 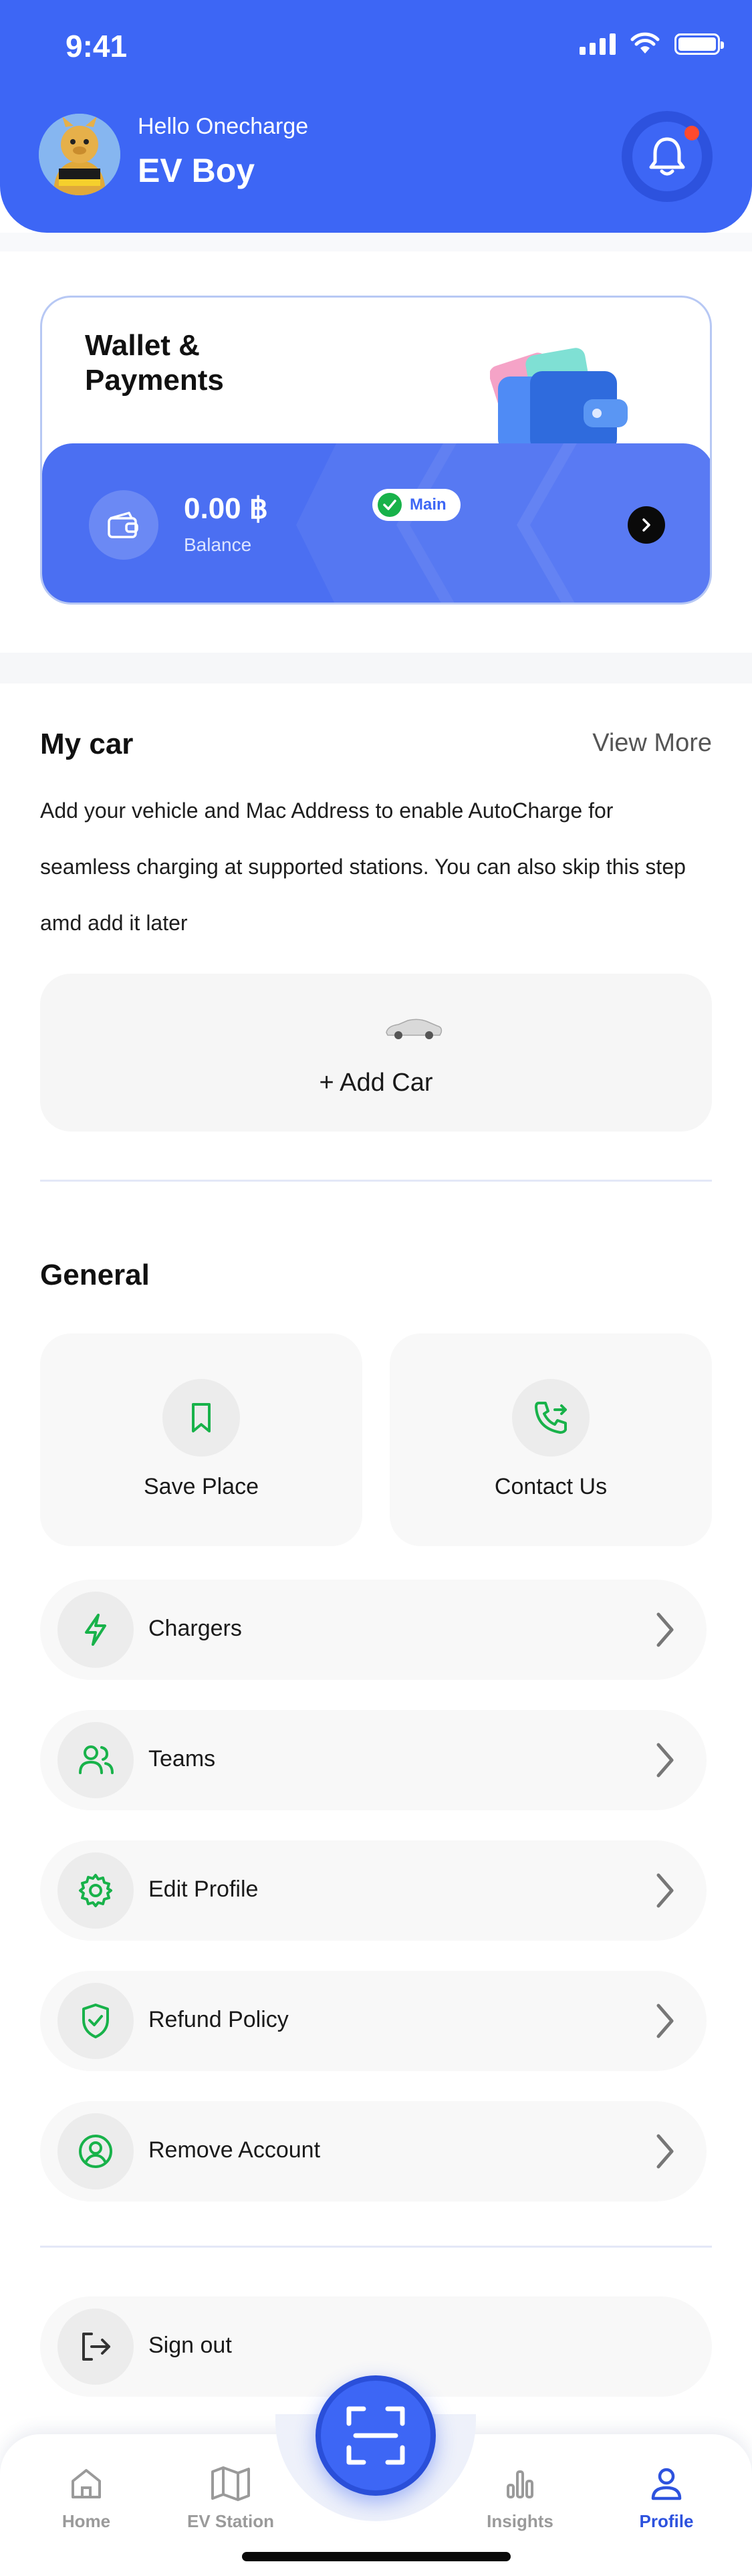 I want to click on main-badge-label: Main, so click(x=428, y=505).